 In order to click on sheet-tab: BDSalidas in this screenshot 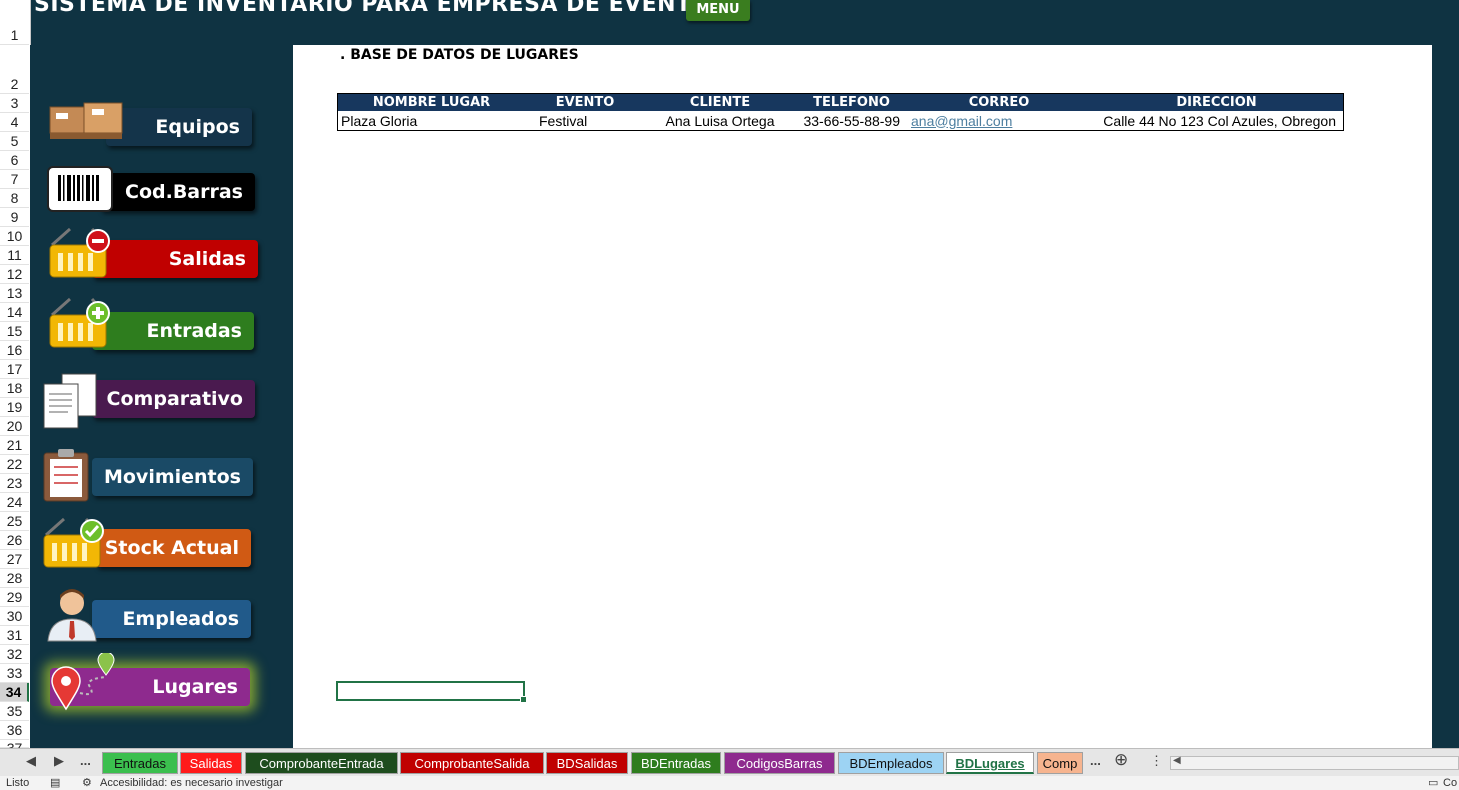, I will do `click(587, 763)`.